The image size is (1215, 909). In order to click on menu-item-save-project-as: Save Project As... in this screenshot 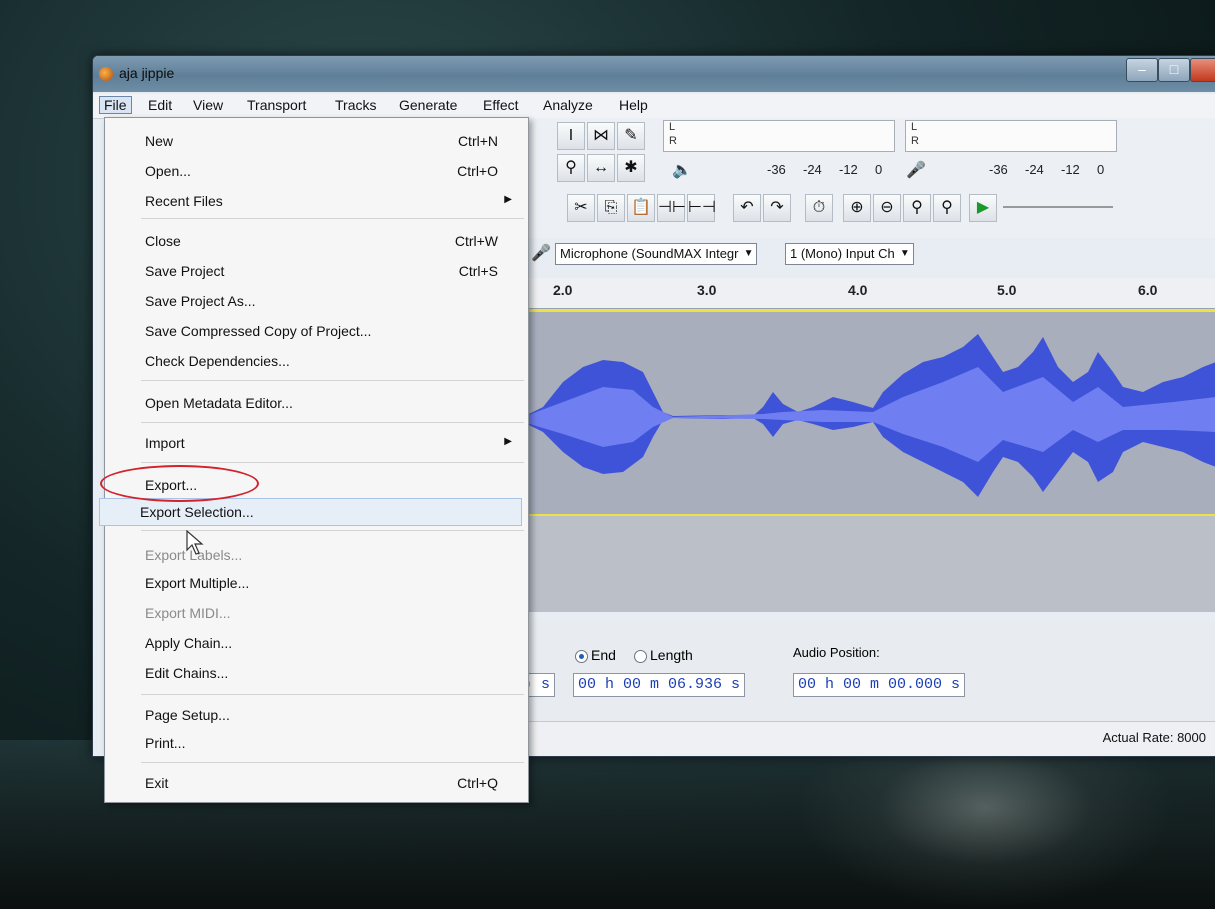, I will do `click(316, 301)`.